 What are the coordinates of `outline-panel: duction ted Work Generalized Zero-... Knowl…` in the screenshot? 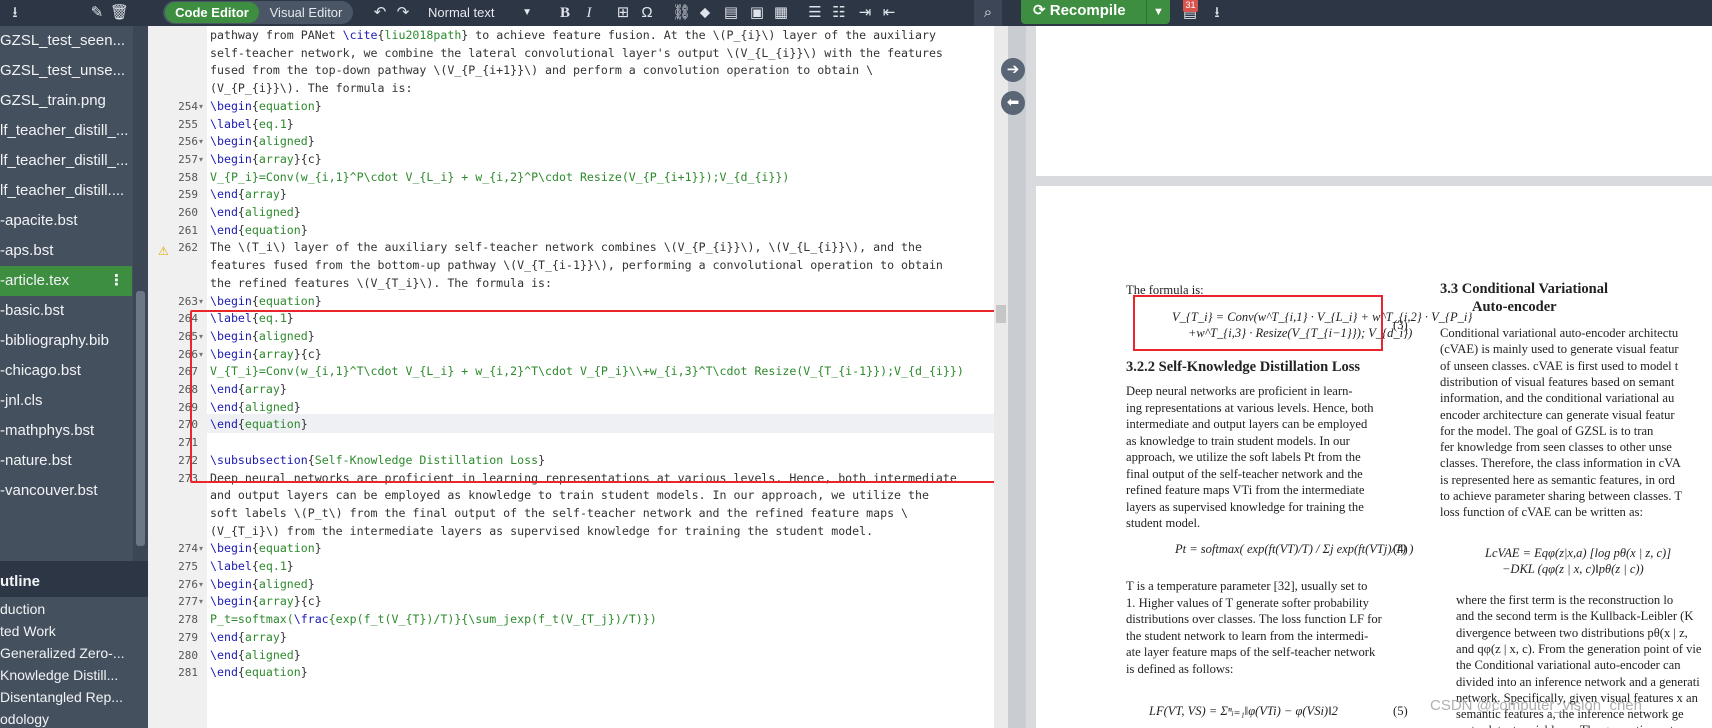 It's located at (74, 662).